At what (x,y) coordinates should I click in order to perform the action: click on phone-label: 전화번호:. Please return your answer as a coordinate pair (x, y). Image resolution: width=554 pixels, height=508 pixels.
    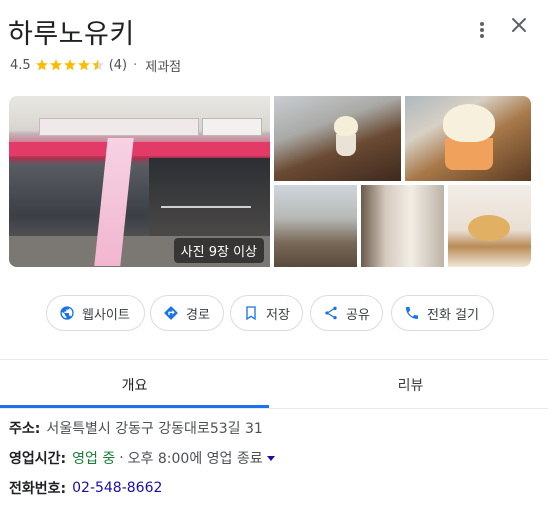
    Looking at the image, I should click on (38, 489).